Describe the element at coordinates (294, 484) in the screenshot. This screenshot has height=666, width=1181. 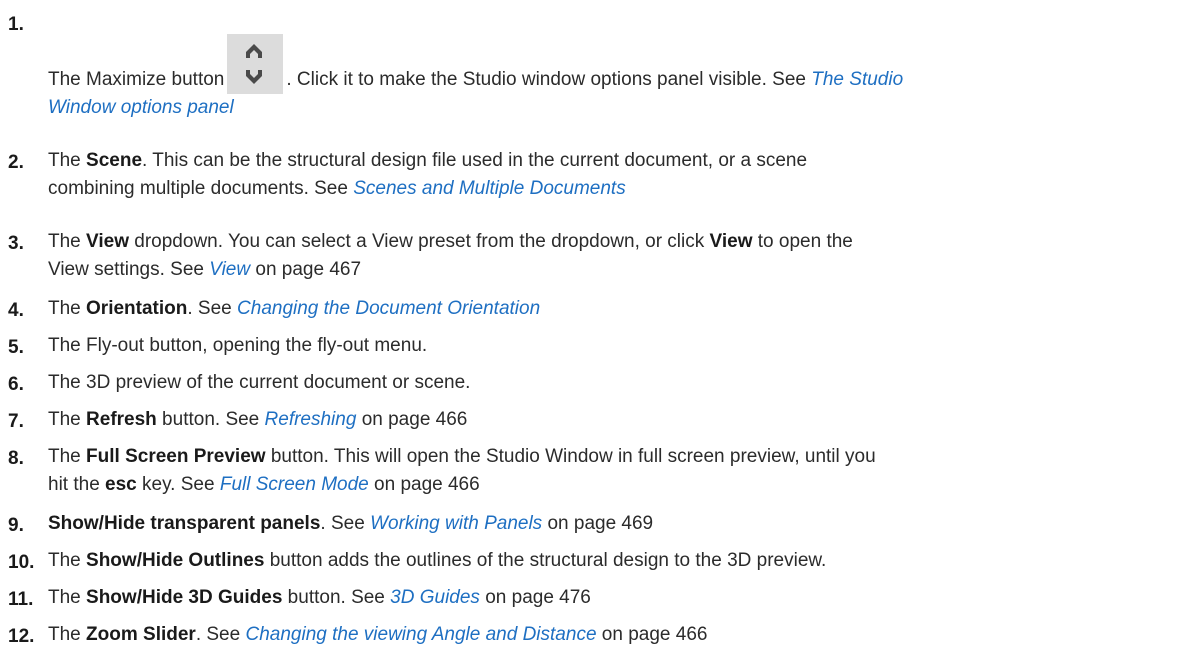
I see `link-full-screen-mode: Full Screen Mode` at that location.